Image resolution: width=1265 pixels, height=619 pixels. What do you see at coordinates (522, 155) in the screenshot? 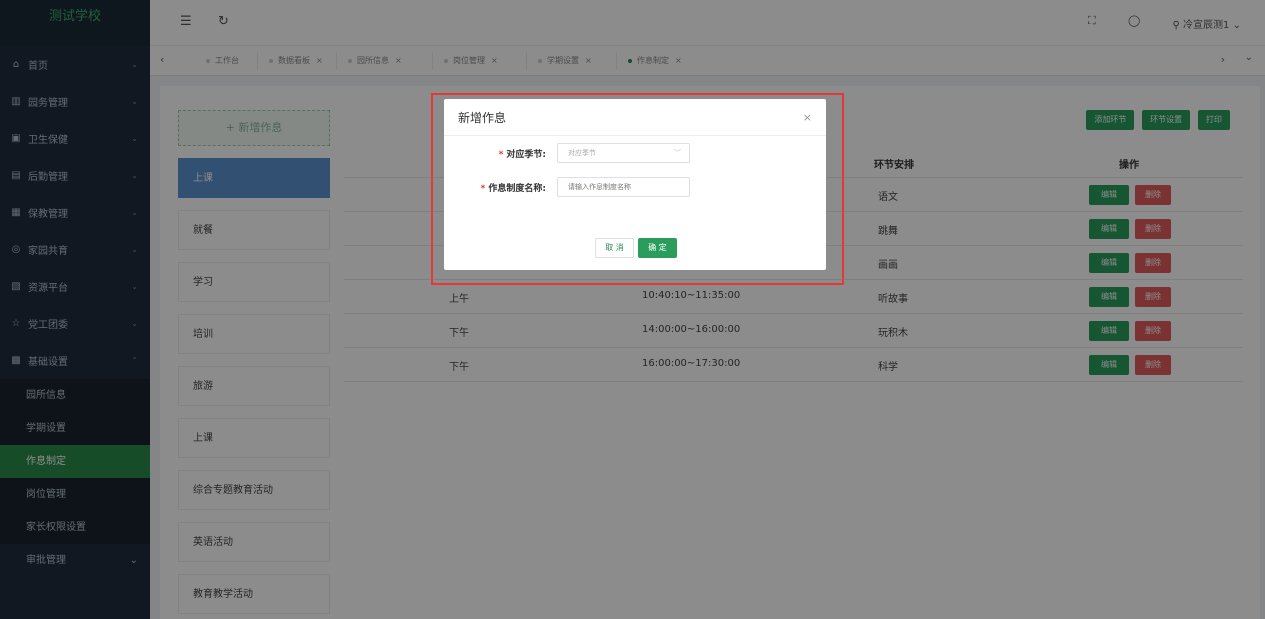
I see `season-label: * 对应季节:` at bounding box center [522, 155].